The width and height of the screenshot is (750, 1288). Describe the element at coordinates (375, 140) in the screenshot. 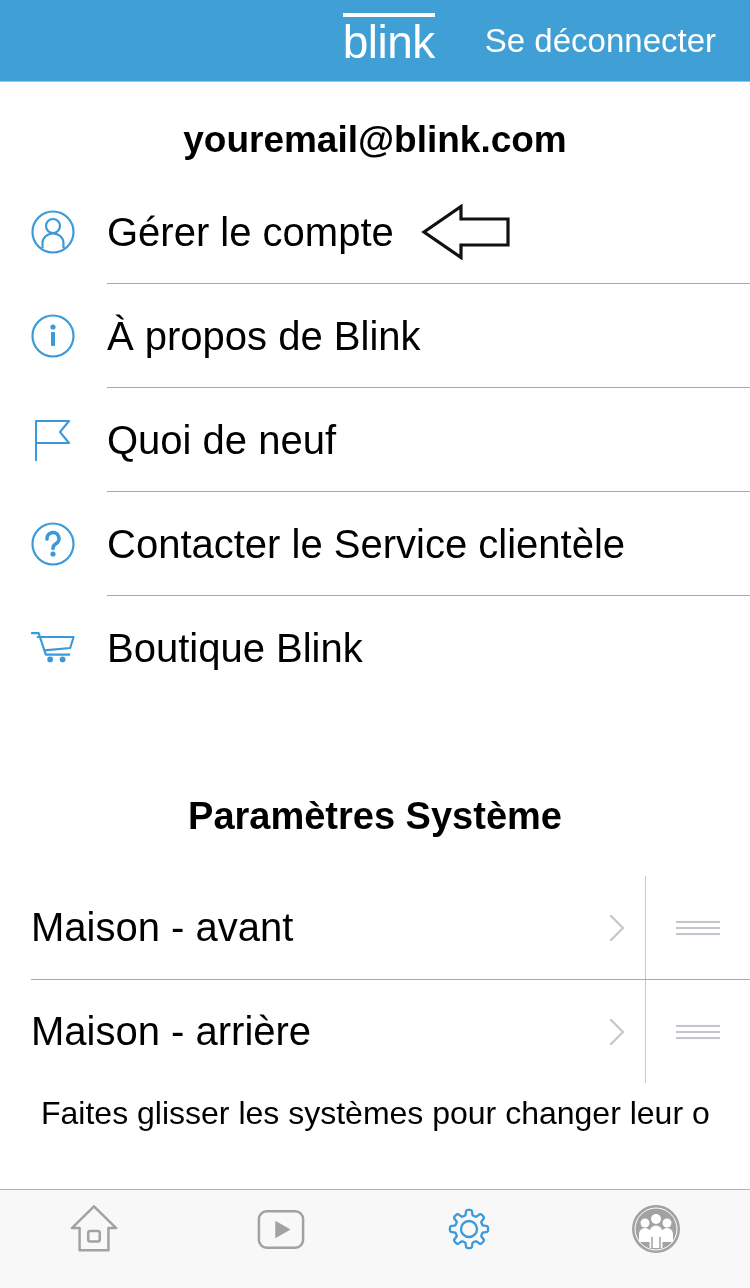

I see `account-email: youremail@blink.com` at that location.